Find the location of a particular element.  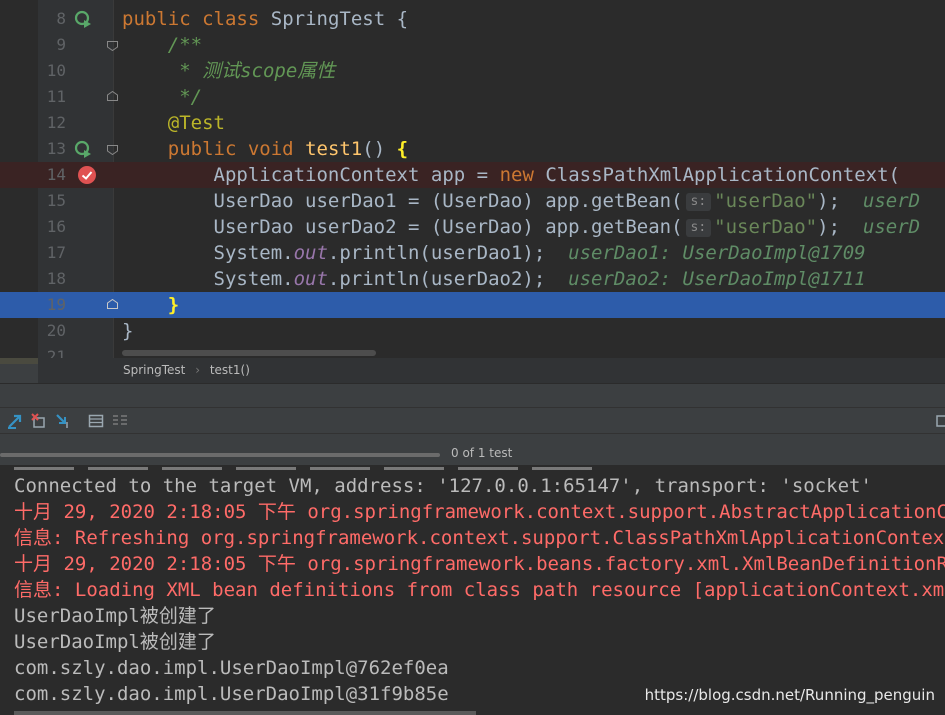

console-line: com.szly.dao.impl.UserDaoImpl@762ef0ea is located at coordinates (231, 668).